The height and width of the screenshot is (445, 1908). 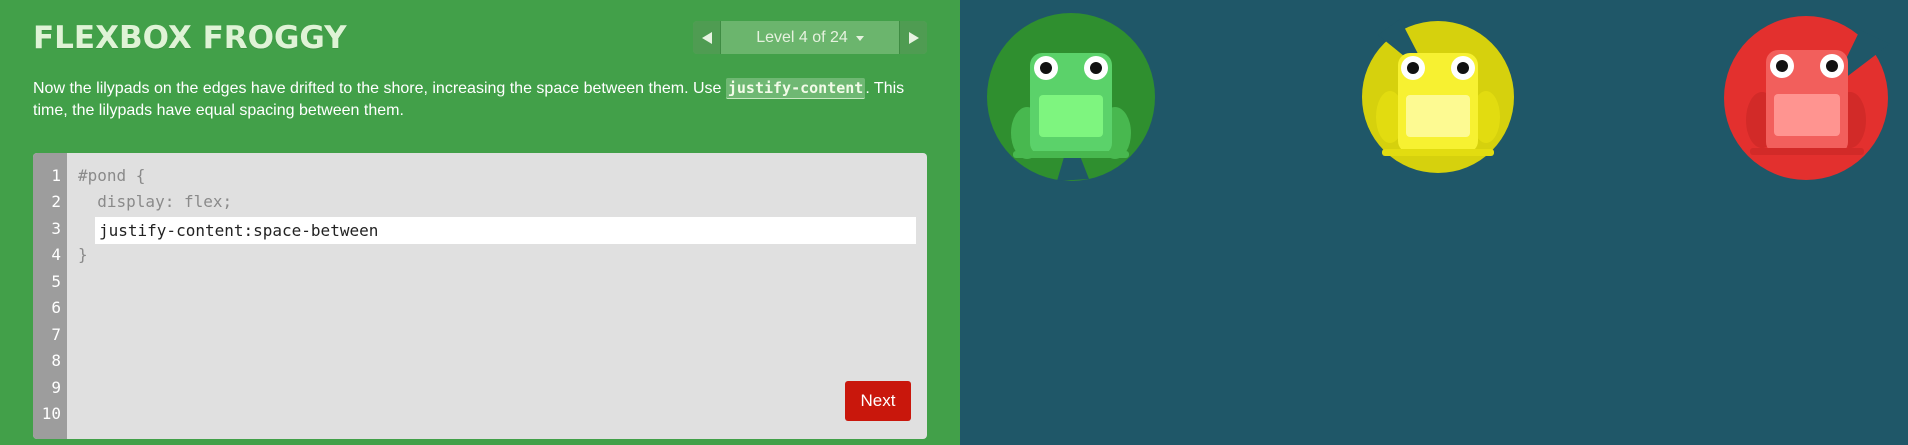 What do you see at coordinates (56, 254) in the screenshot?
I see `line-number: 4` at bounding box center [56, 254].